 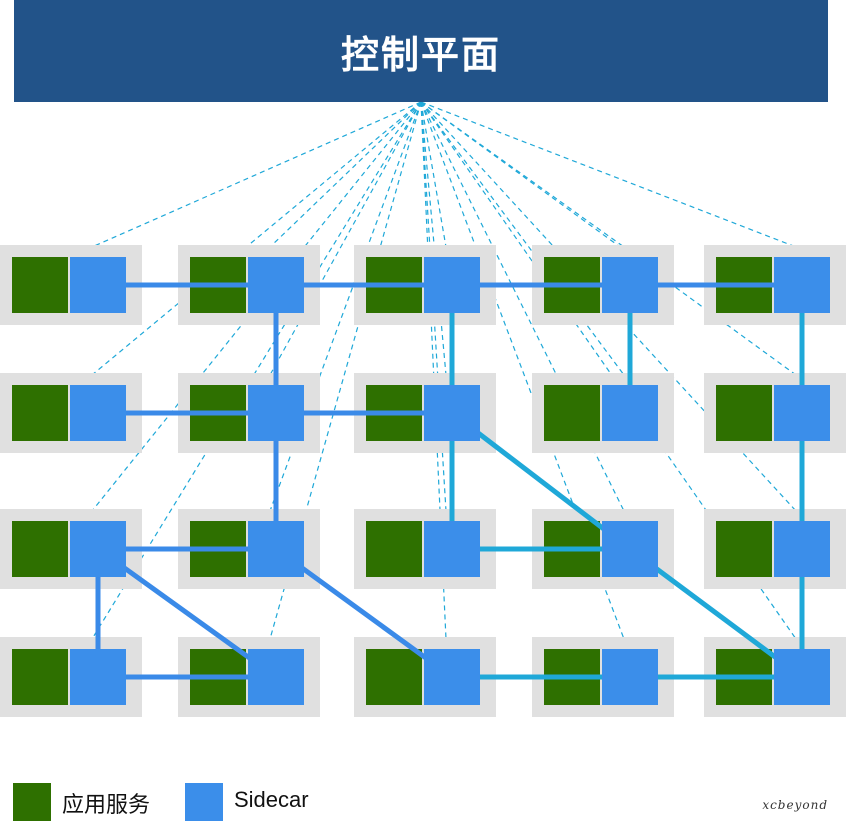 What do you see at coordinates (271, 799) in the screenshot?
I see `sidecar-legend-label: Sidecar` at bounding box center [271, 799].